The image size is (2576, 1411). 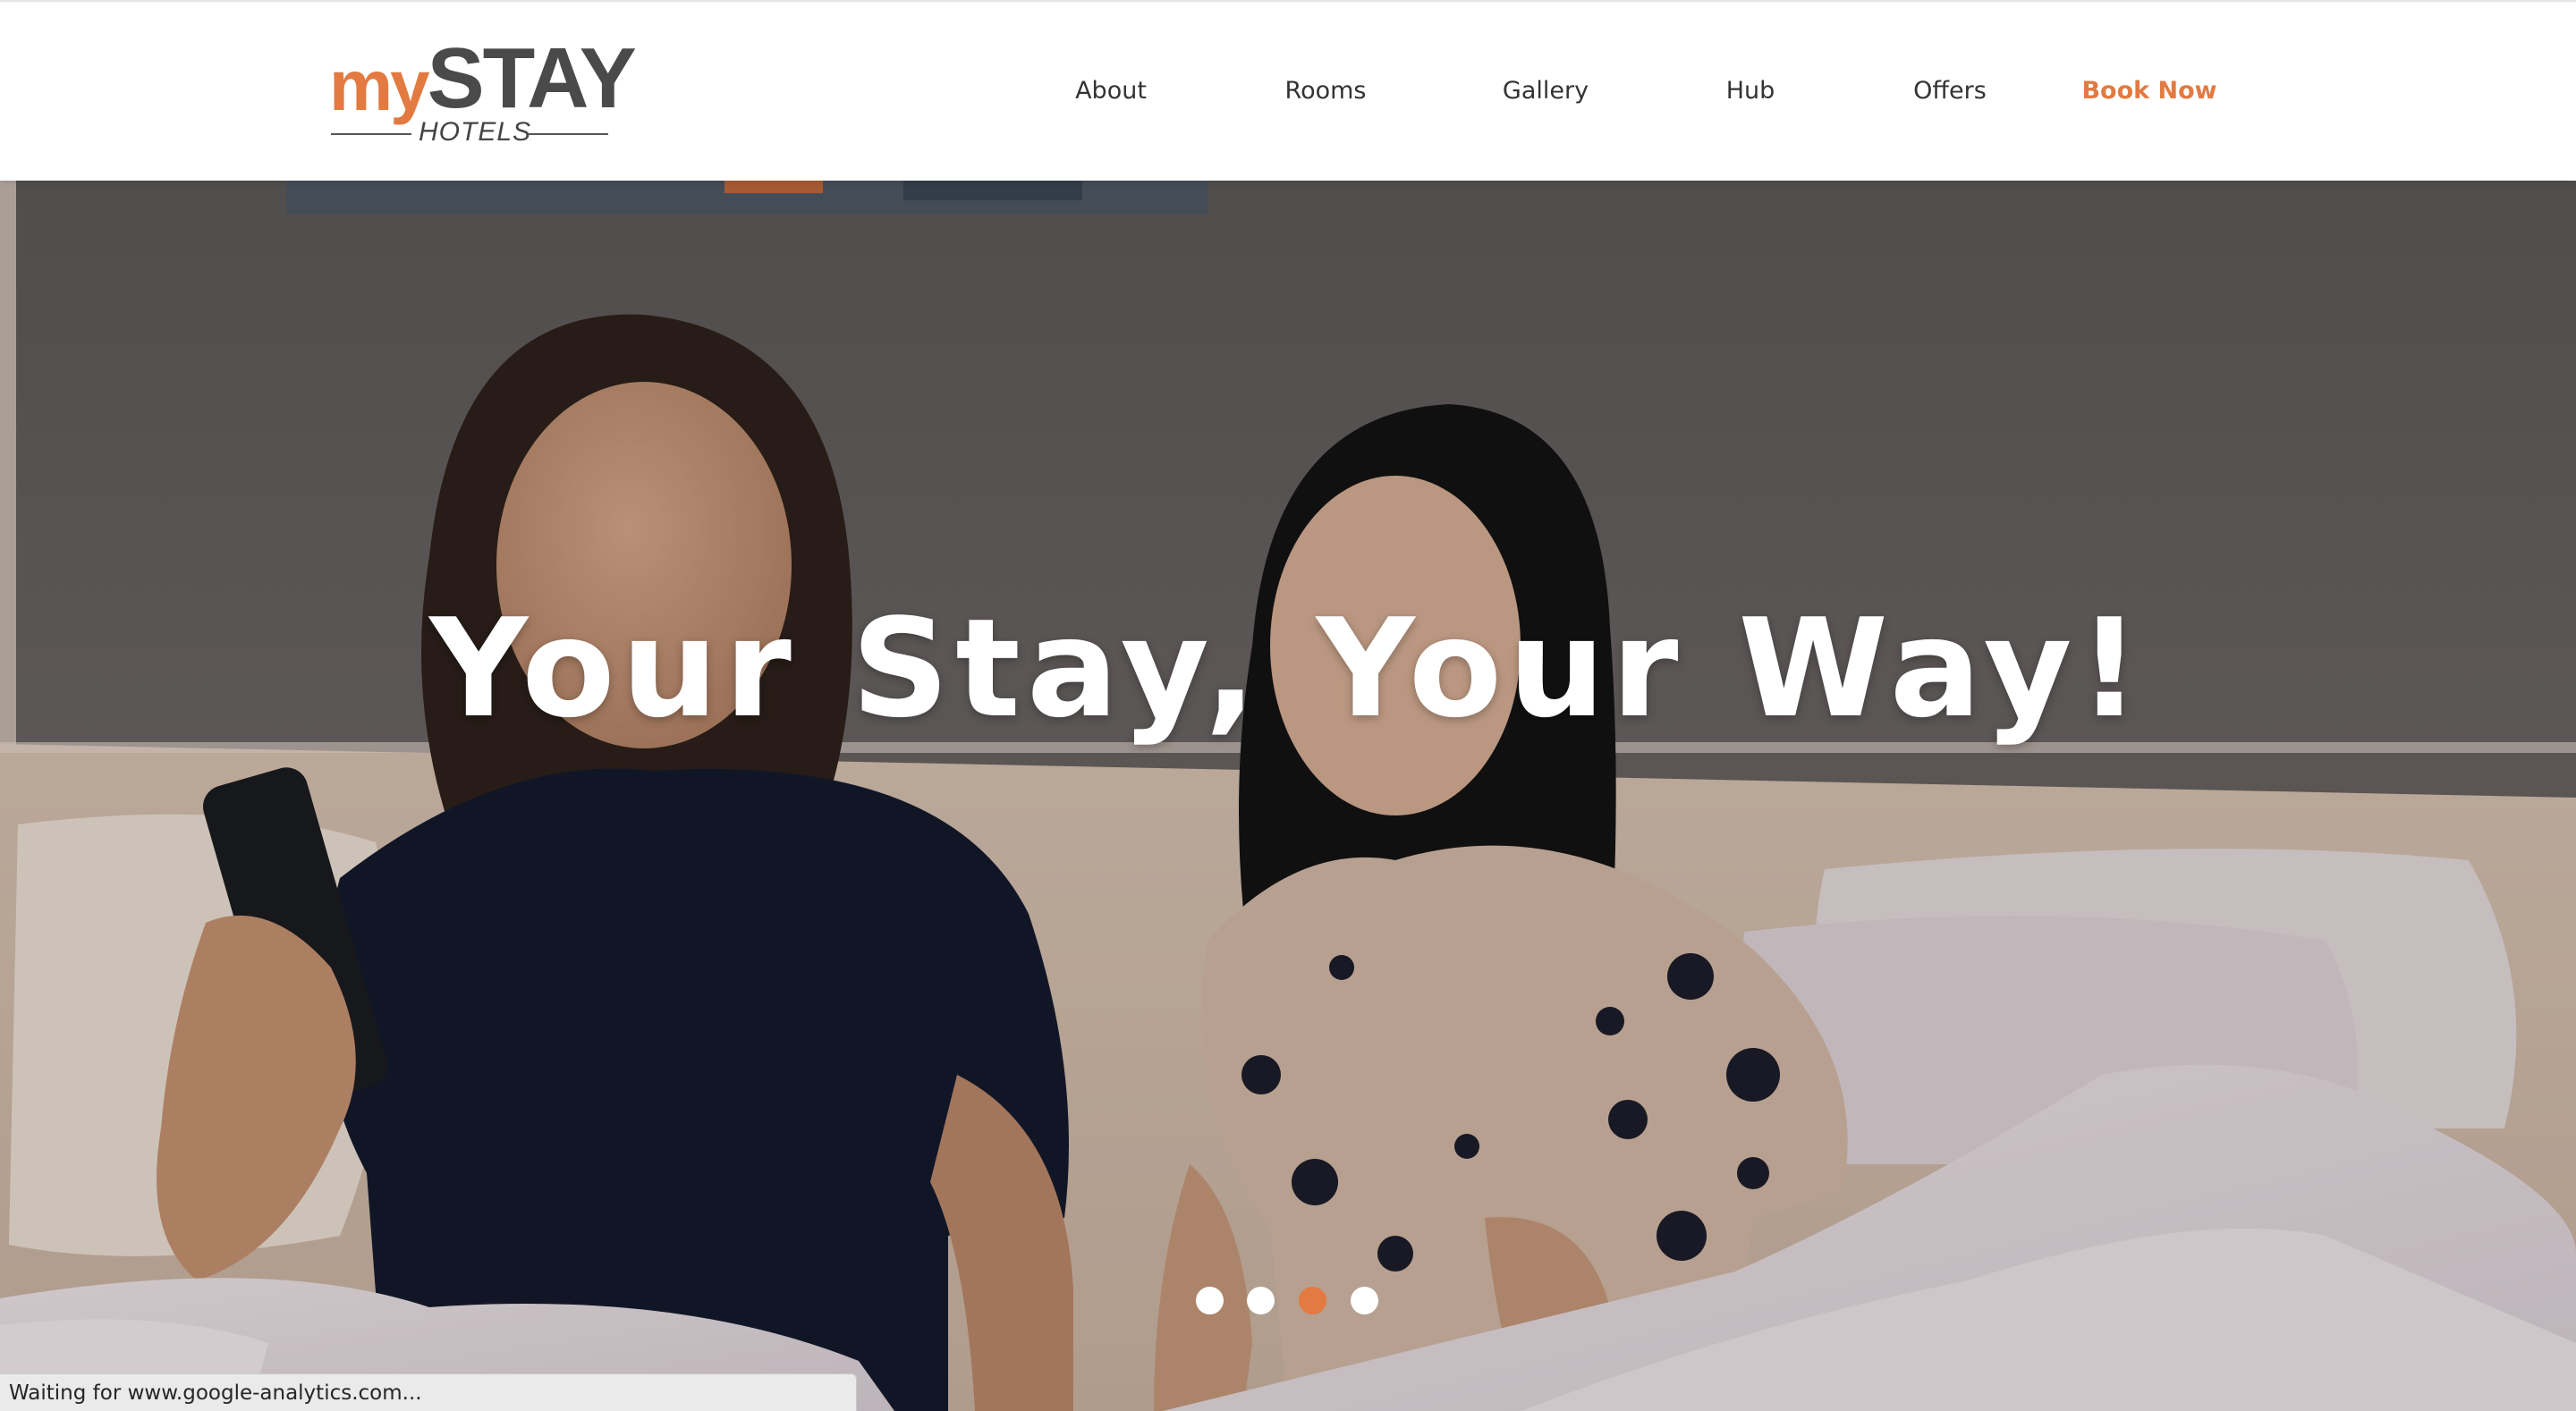 I want to click on nav-about-link: About, so click(x=1111, y=91).